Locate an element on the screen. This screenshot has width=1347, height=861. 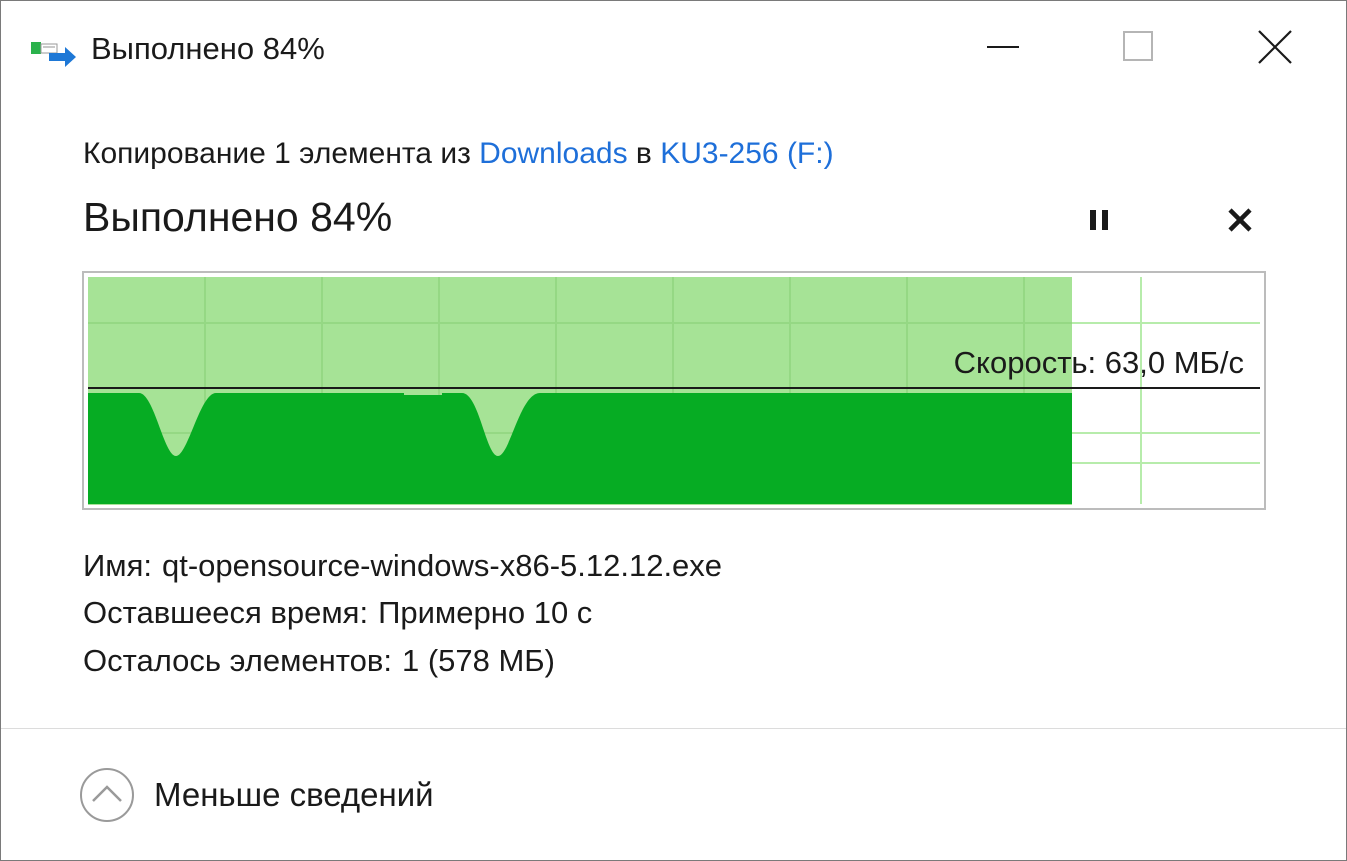
chevron-up-icon is located at coordinates (107, 795).